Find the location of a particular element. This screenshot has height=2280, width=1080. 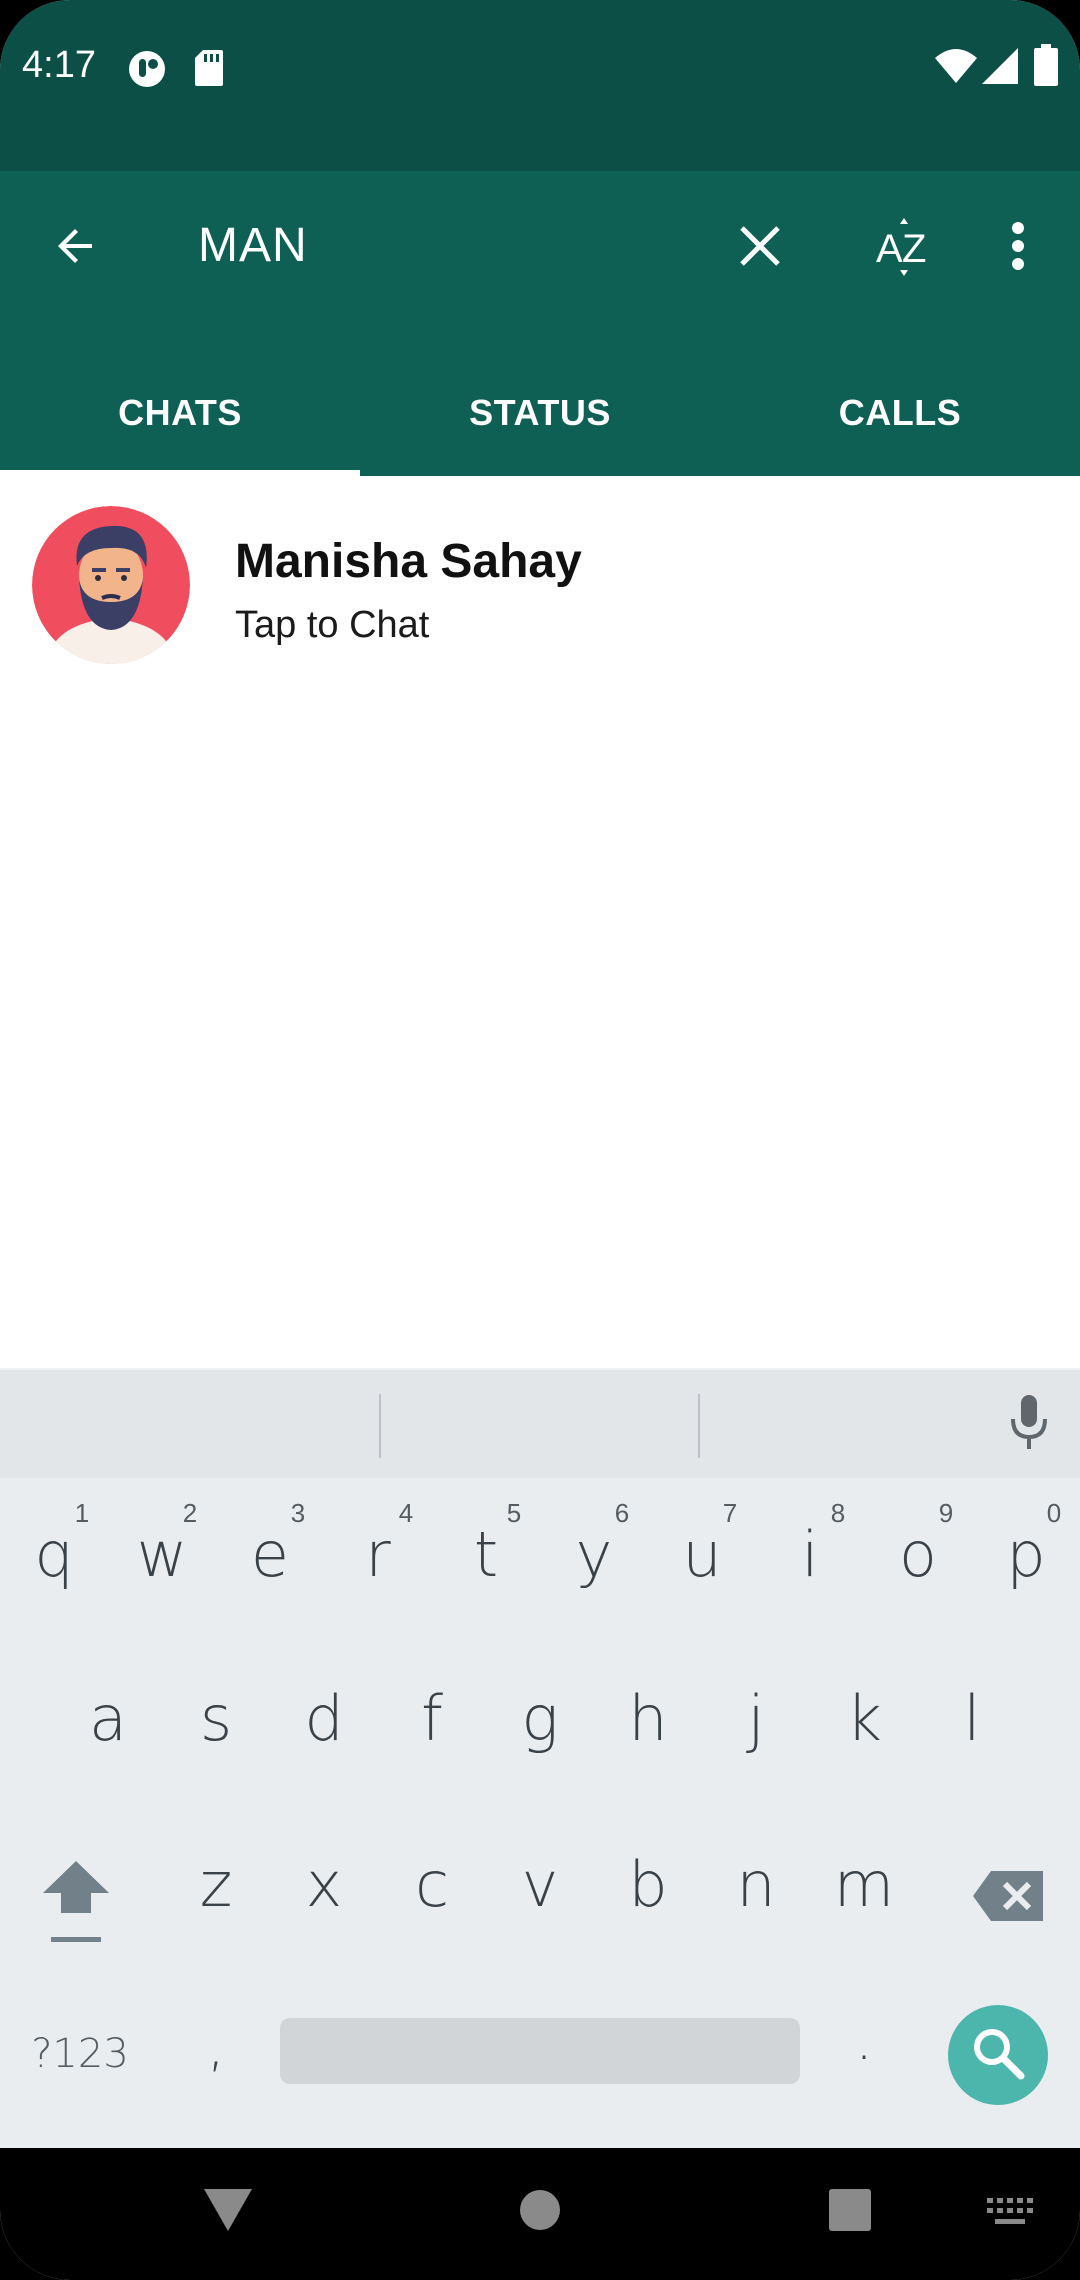

search-input: MAN is located at coordinates (253, 245).